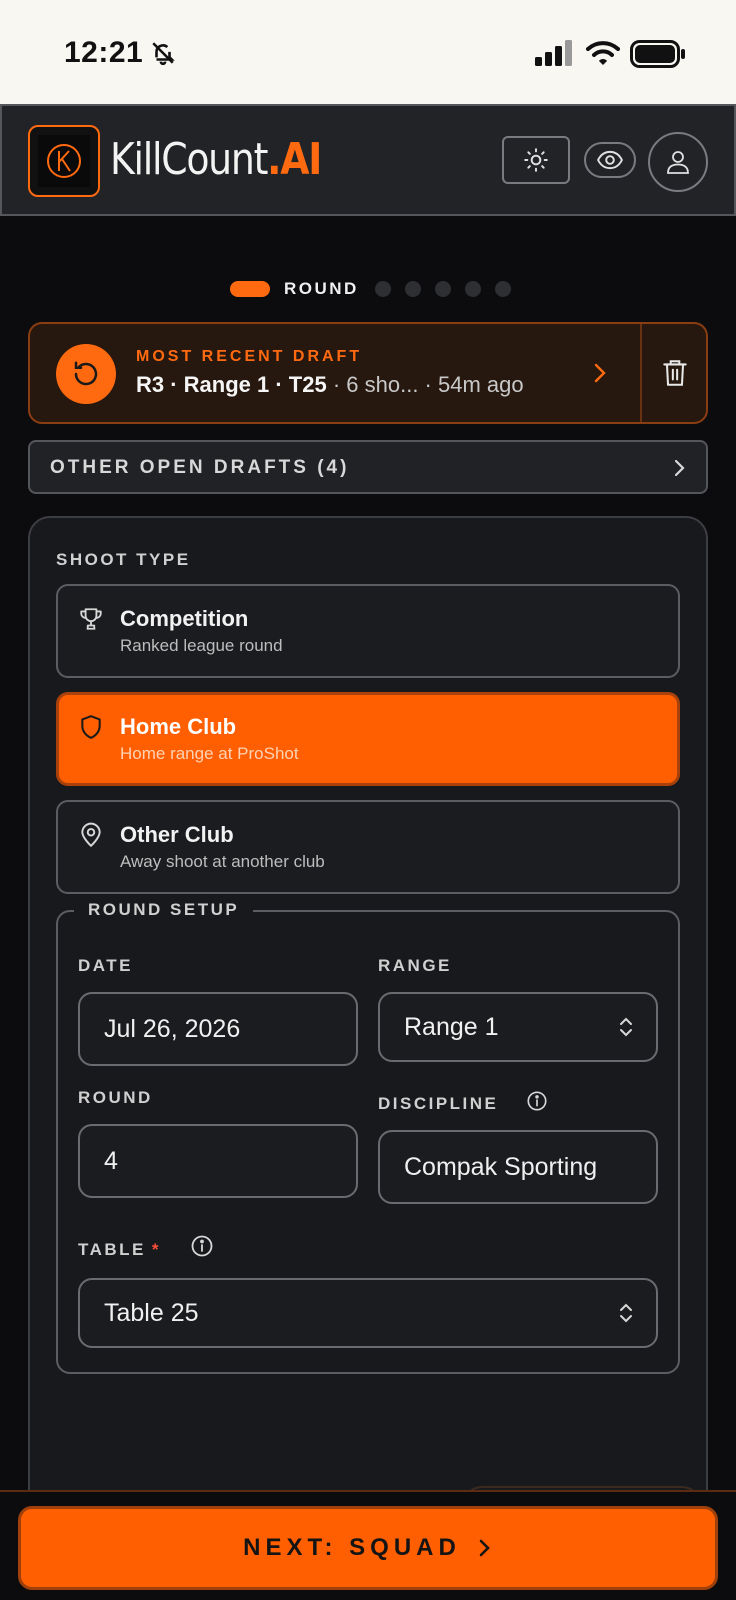 This screenshot has width=736, height=1600. I want to click on next-button-label: NEXT: SQUAD, so click(352, 1547).